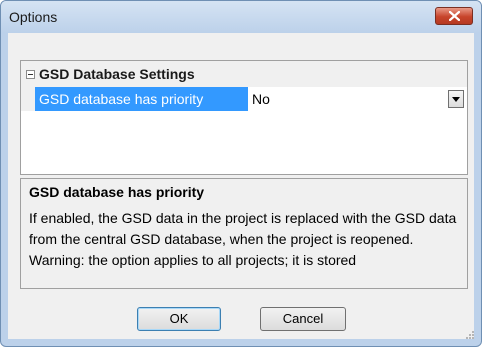  Describe the element at coordinates (348, 99) in the screenshot. I see `property-value: No` at that location.